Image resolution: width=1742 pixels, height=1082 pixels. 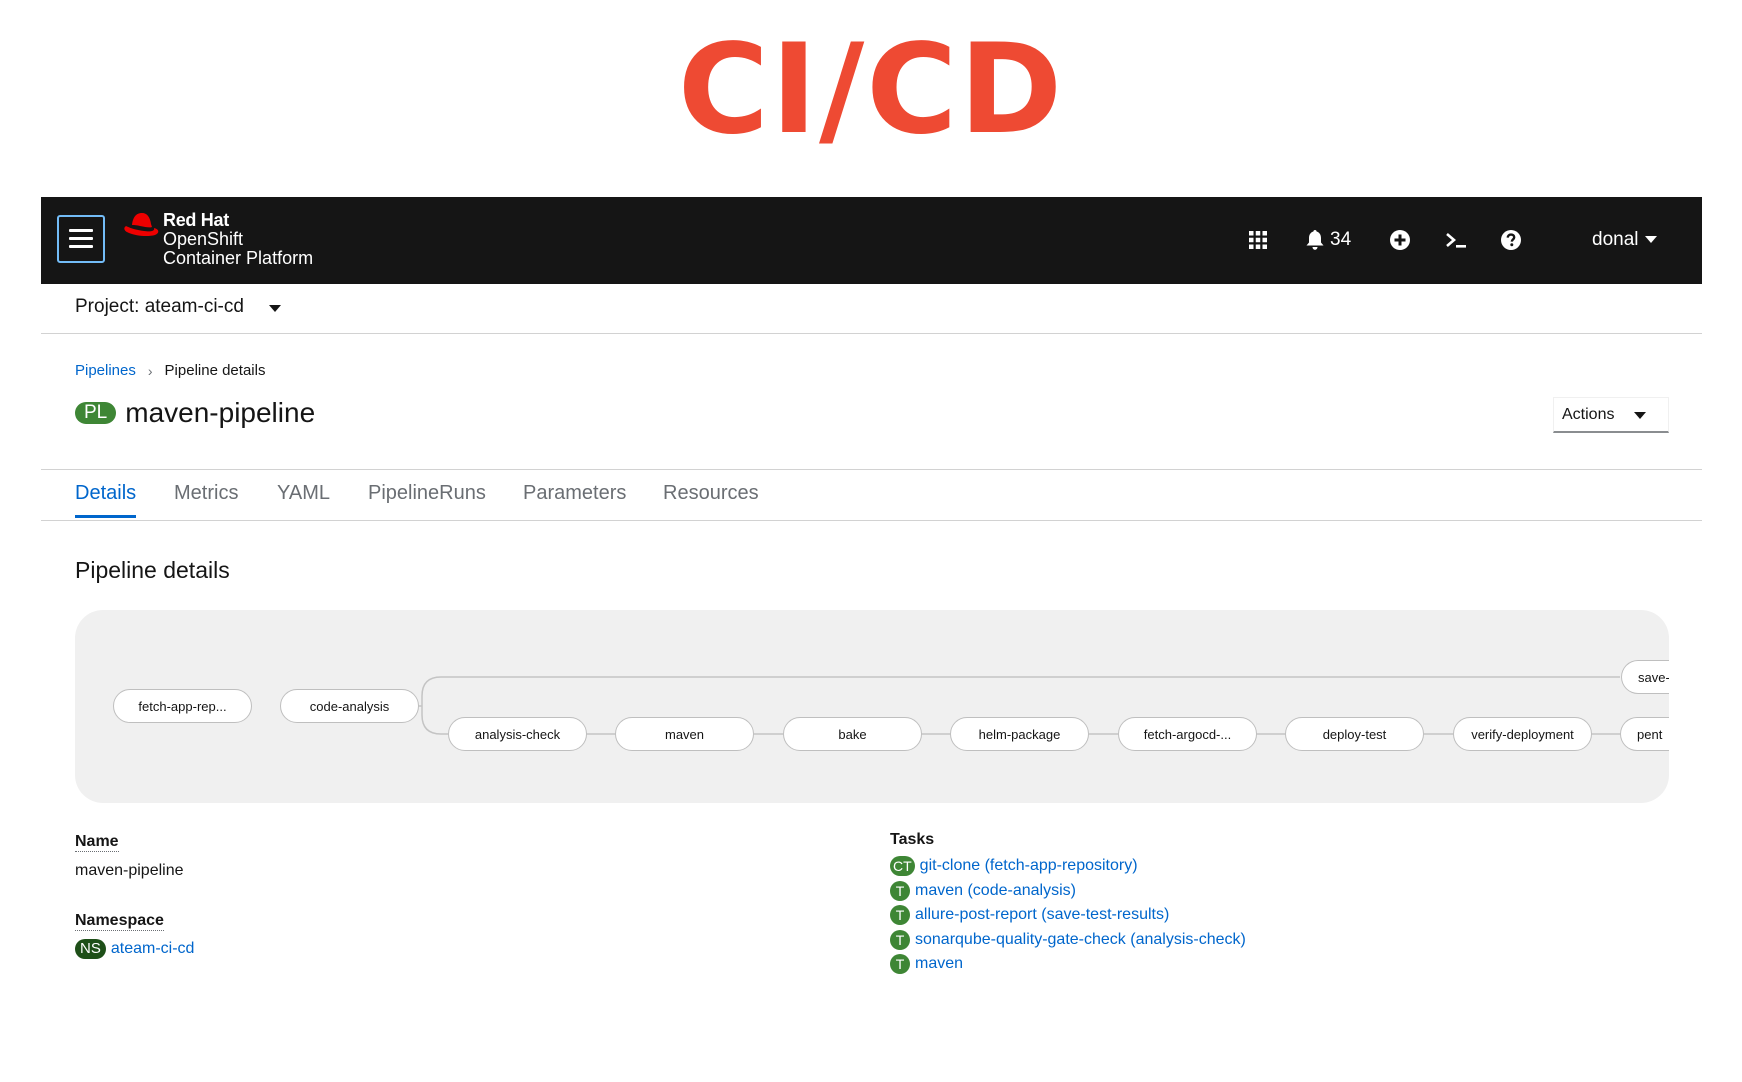 I want to click on nav-toggle-button, so click(x=81, y=239).